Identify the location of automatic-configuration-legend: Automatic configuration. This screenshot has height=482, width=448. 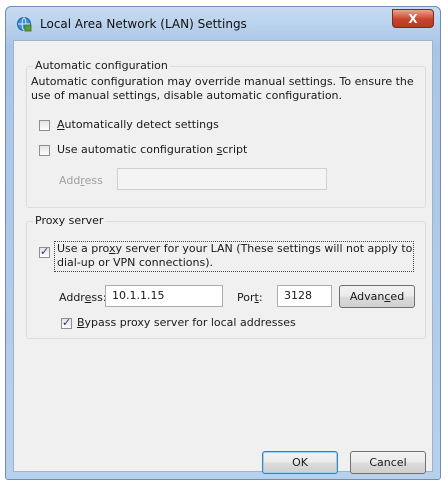
(101, 65).